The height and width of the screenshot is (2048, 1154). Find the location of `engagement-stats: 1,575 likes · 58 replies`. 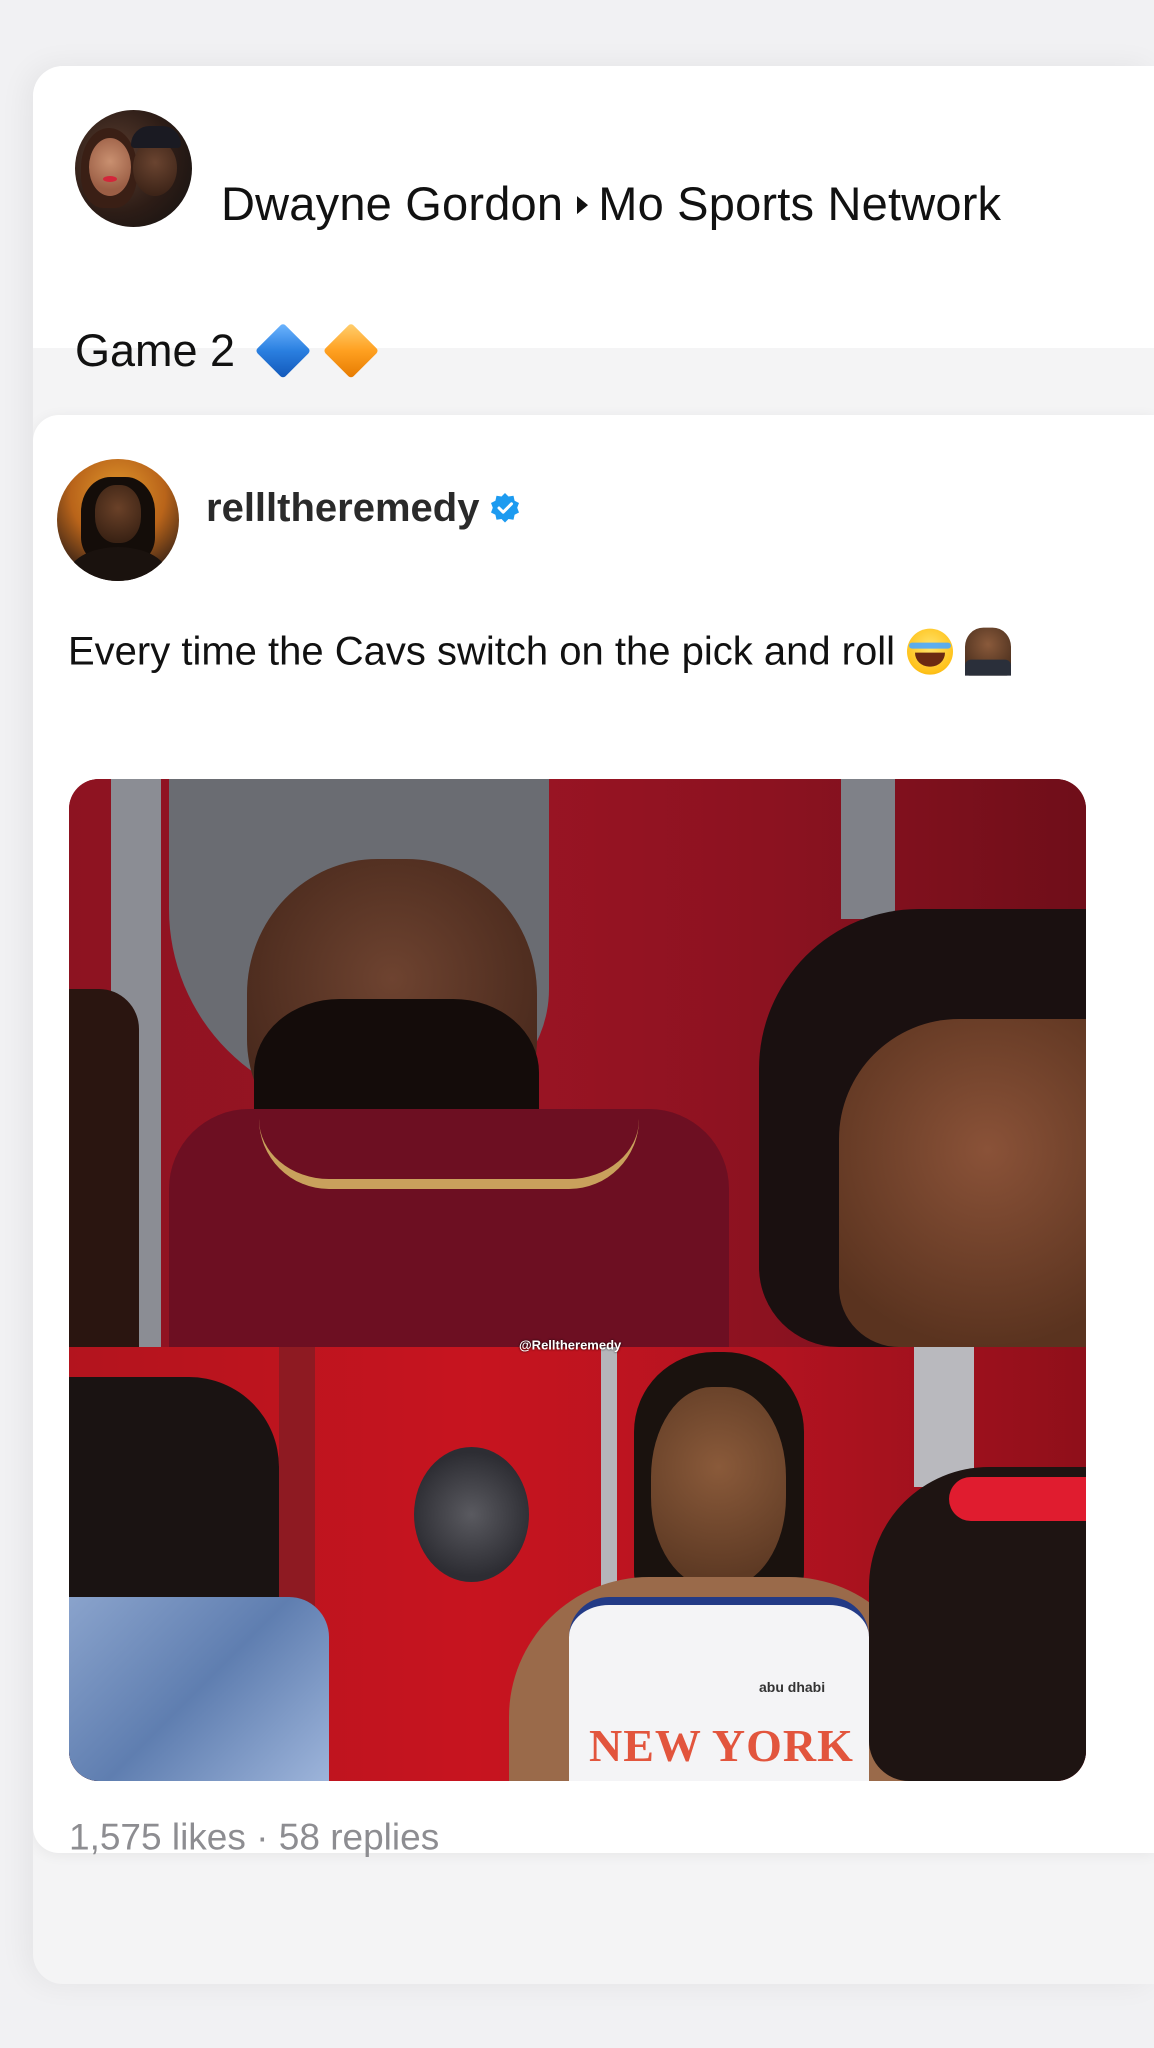

engagement-stats: 1,575 likes · 58 replies is located at coordinates (254, 1837).